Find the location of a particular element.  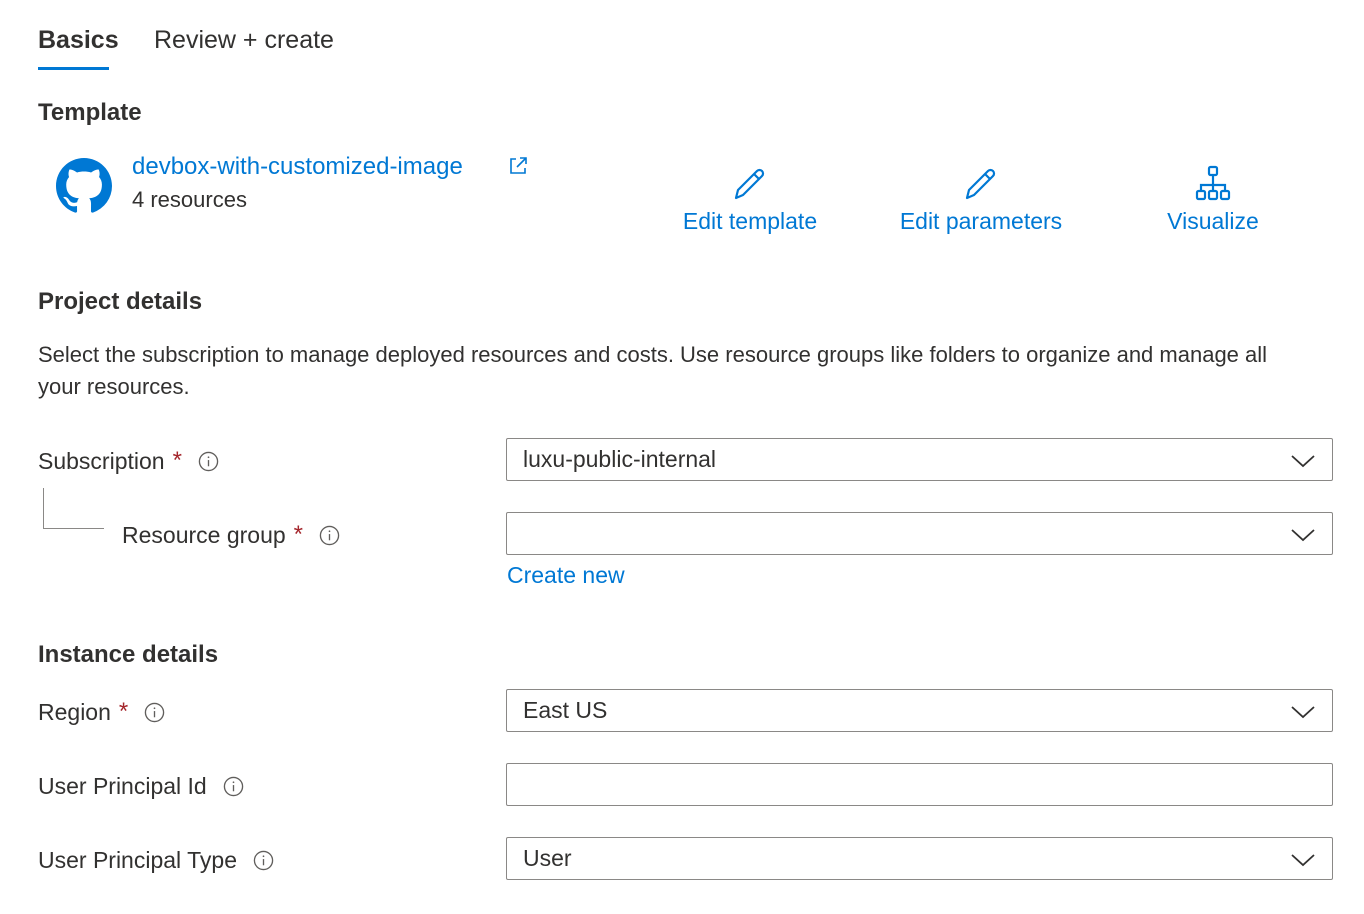

region-label-text: Region is located at coordinates (74, 712).